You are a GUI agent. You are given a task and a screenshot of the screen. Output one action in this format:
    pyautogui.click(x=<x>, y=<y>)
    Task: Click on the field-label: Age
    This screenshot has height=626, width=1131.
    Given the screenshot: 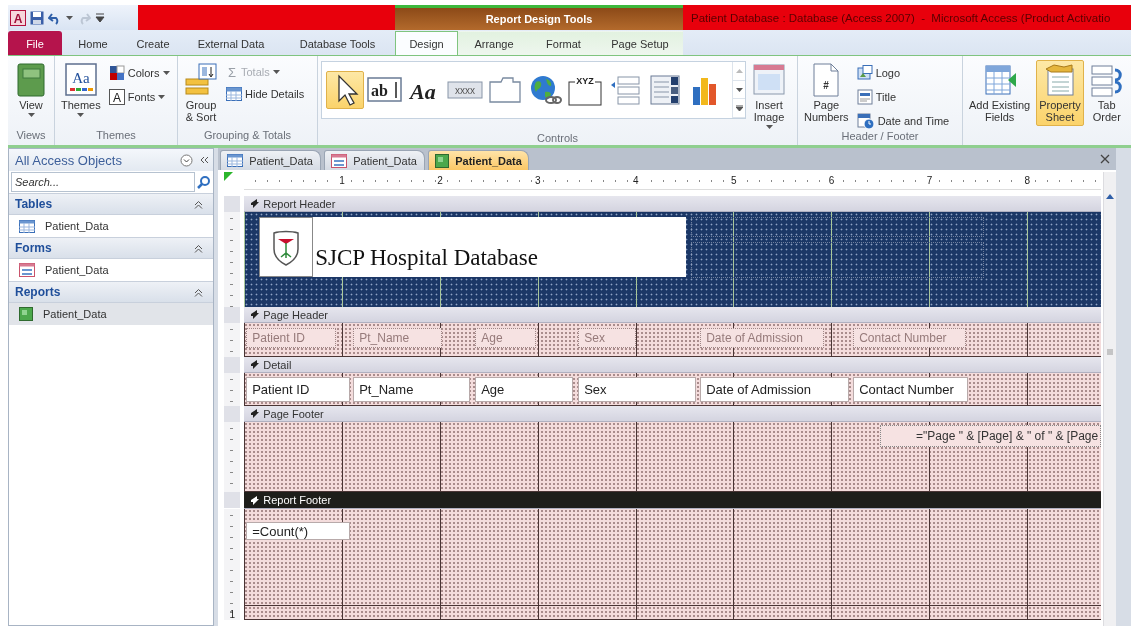 What is the action you would take?
    pyautogui.click(x=506, y=338)
    